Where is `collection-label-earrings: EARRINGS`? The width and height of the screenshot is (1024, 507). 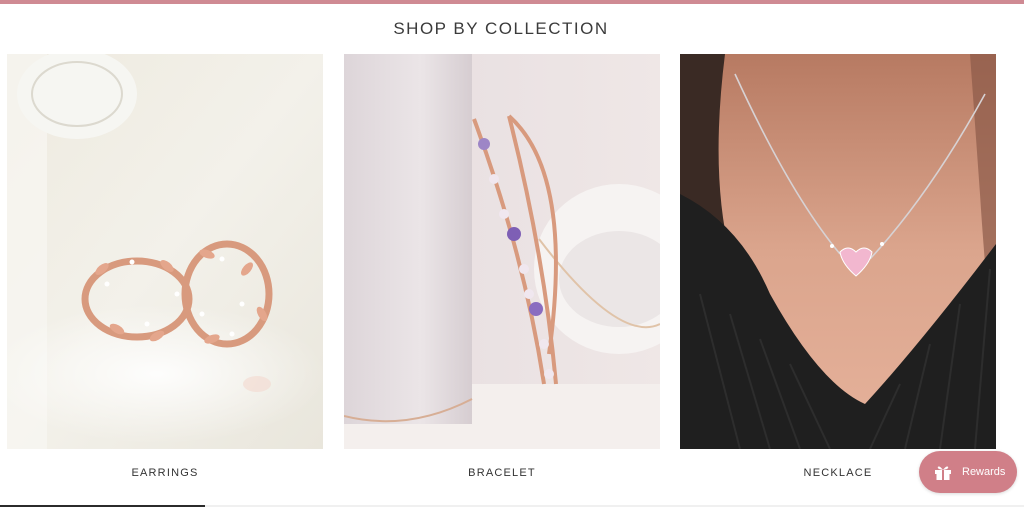 collection-label-earrings: EARRINGS is located at coordinates (165, 473).